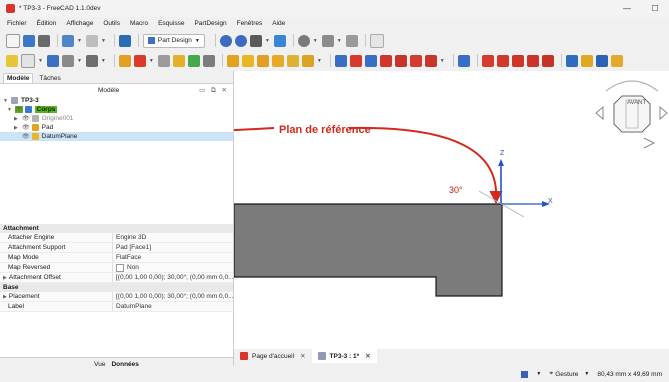  What do you see at coordinates (247, 60) in the screenshot?
I see `revolution-icon` at bounding box center [247, 60].